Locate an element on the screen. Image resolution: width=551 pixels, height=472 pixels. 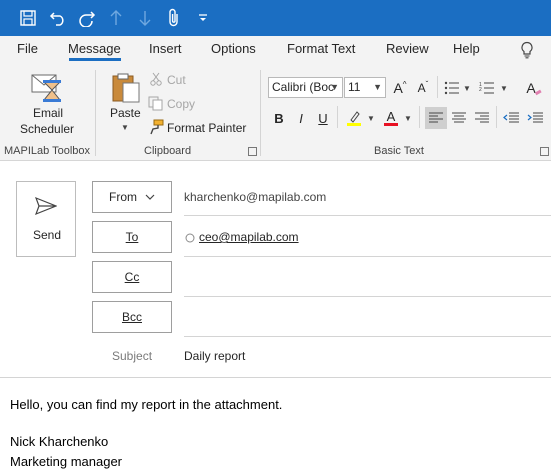
email-scheduler-icon is located at coordinates (47, 89).